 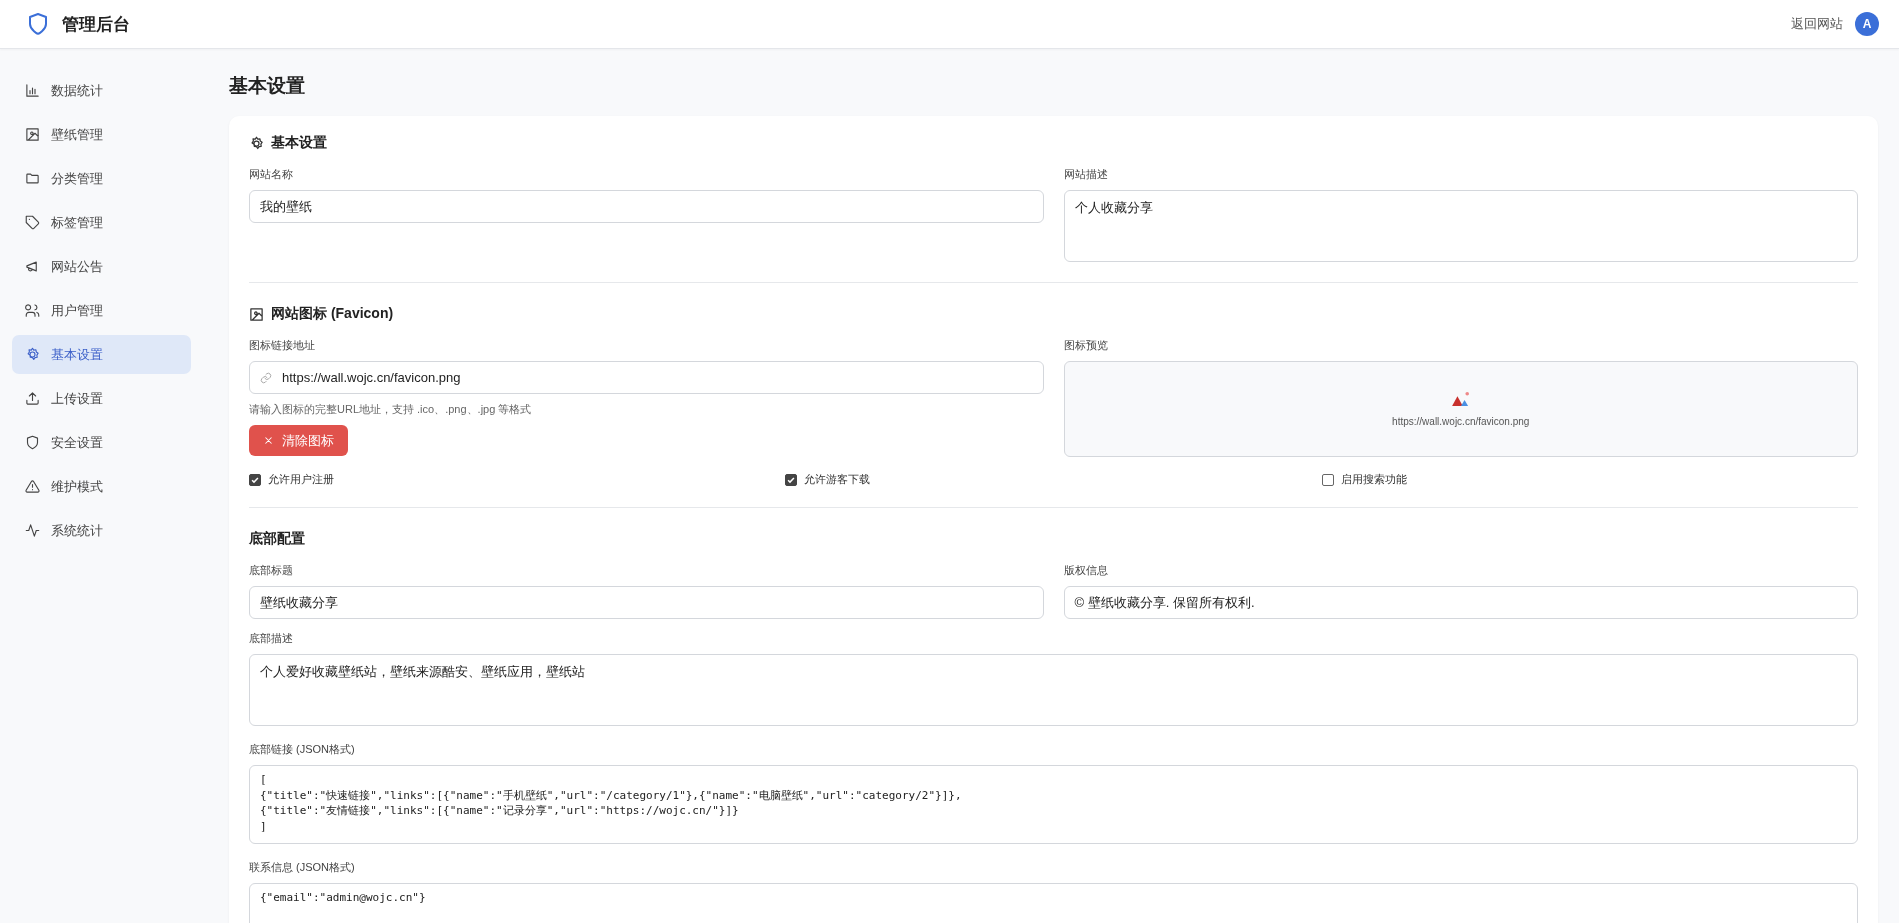 What do you see at coordinates (101, 222) in the screenshot?
I see `sidebar-item: 标签管理` at bounding box center [101, 222].